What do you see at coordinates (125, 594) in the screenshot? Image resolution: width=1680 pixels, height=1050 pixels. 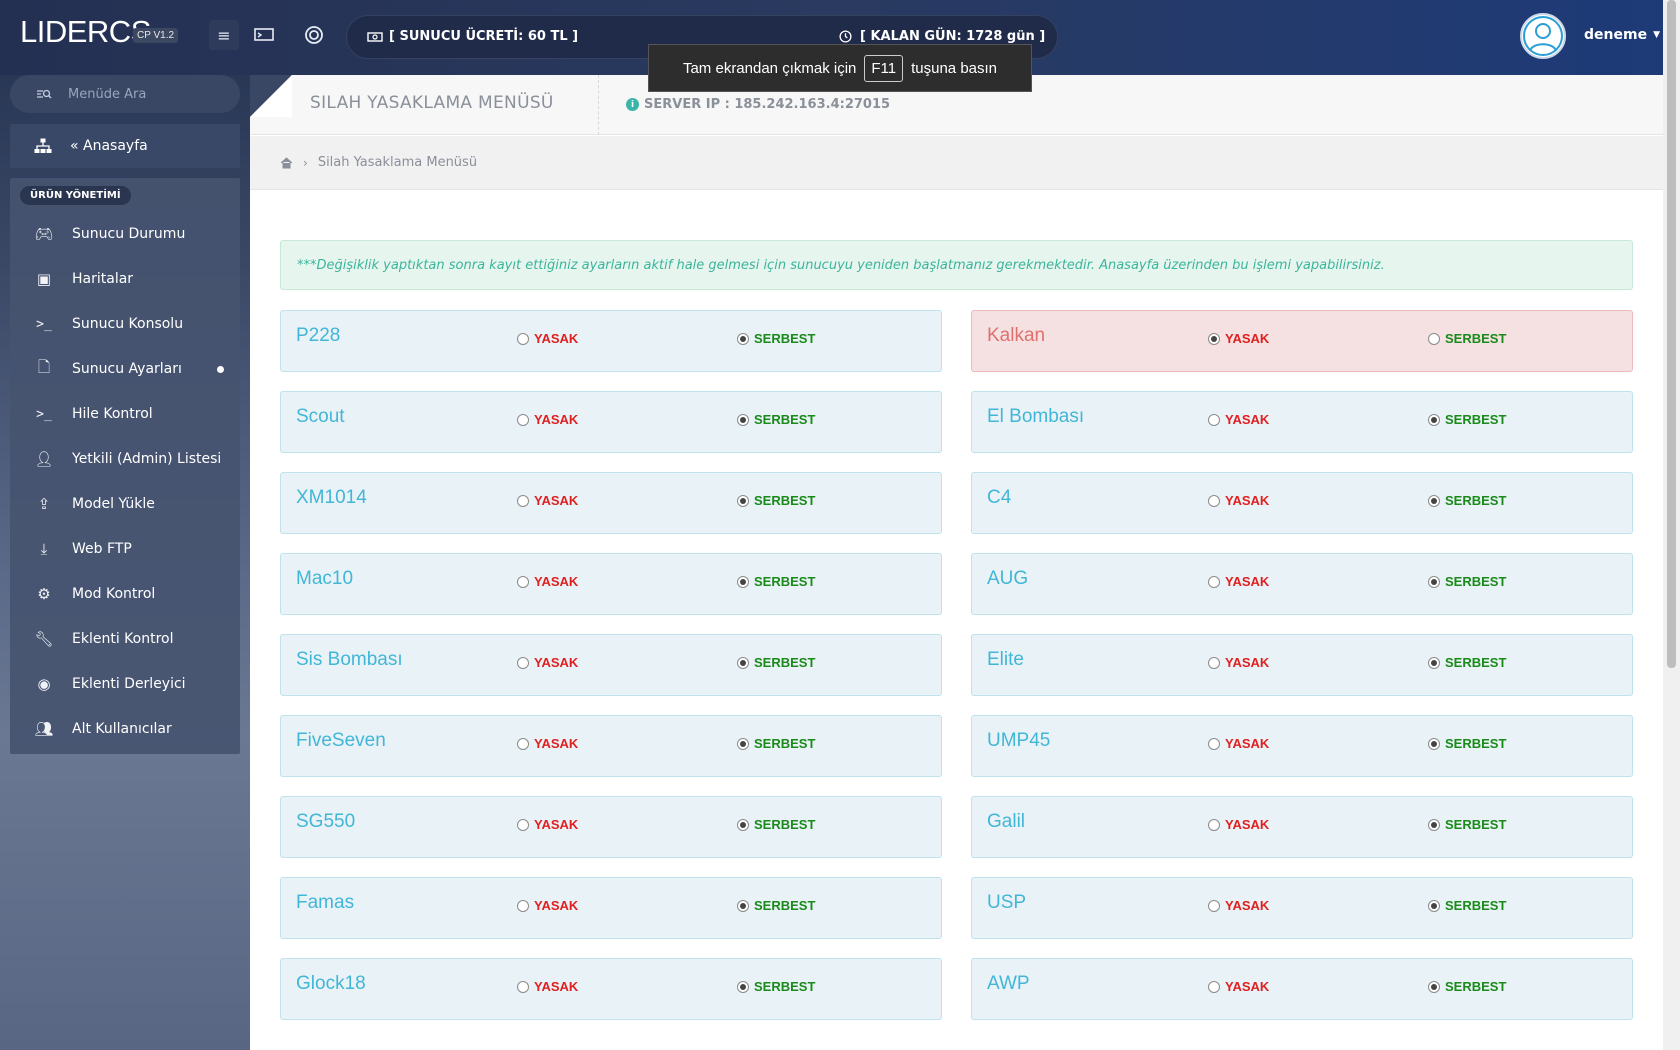 I see `sidebar-item-mod-control: ⚙ Mod Kontrol` at bounding box center [125, 594].